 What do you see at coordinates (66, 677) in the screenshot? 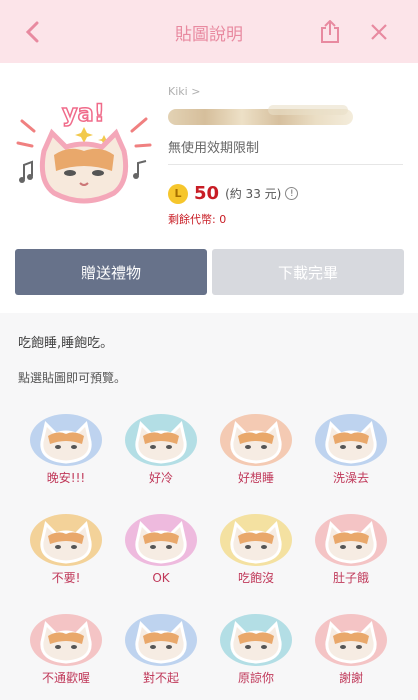
I see `sticker-caption: 不通歡喔` at bounding box center [66, 677].